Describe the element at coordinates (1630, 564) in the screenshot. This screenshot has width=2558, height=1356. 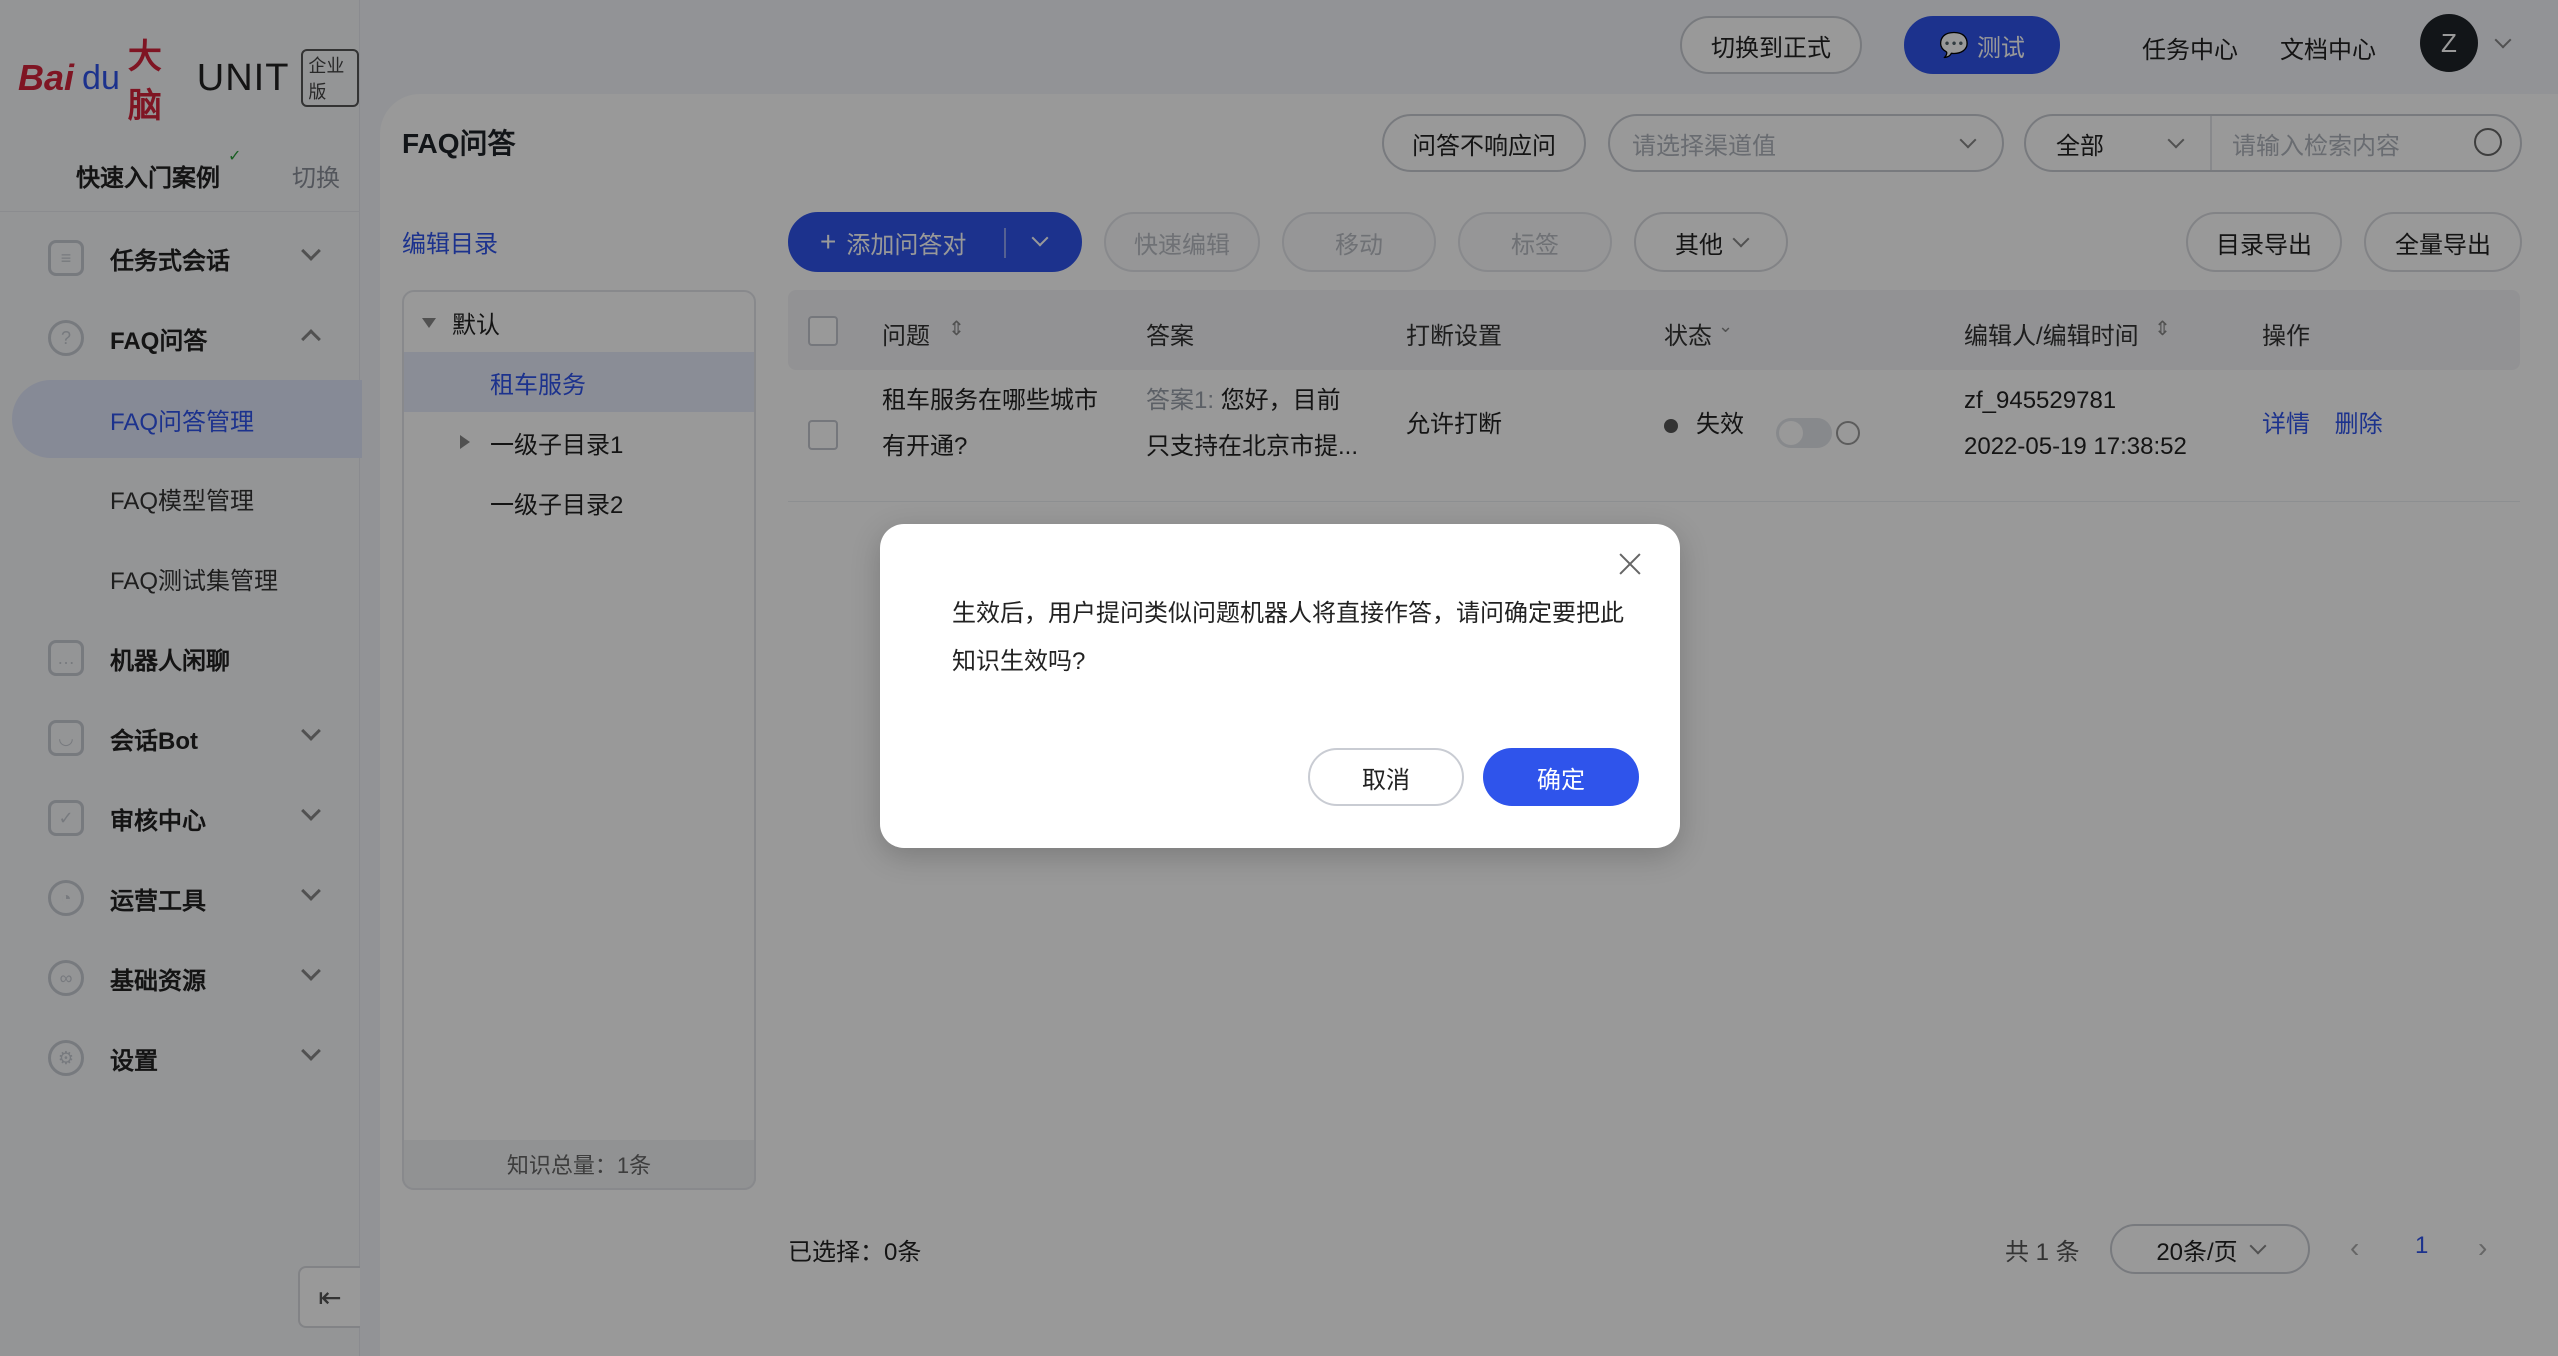
I see `close-icon` at that location.